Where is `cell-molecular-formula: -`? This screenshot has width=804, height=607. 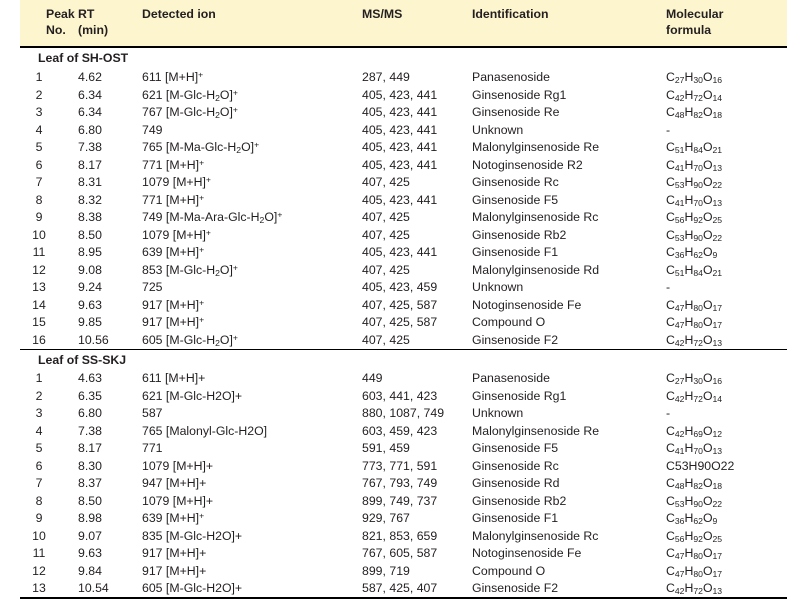
cell-molecular-formula: - is located at coordinates (668, 287).